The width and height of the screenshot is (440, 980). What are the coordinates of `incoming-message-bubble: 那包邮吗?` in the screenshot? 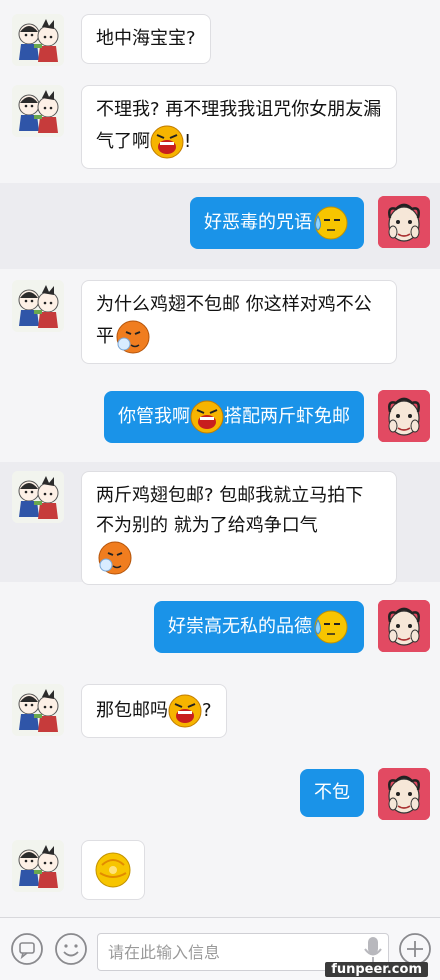 It's located at (154, 711).